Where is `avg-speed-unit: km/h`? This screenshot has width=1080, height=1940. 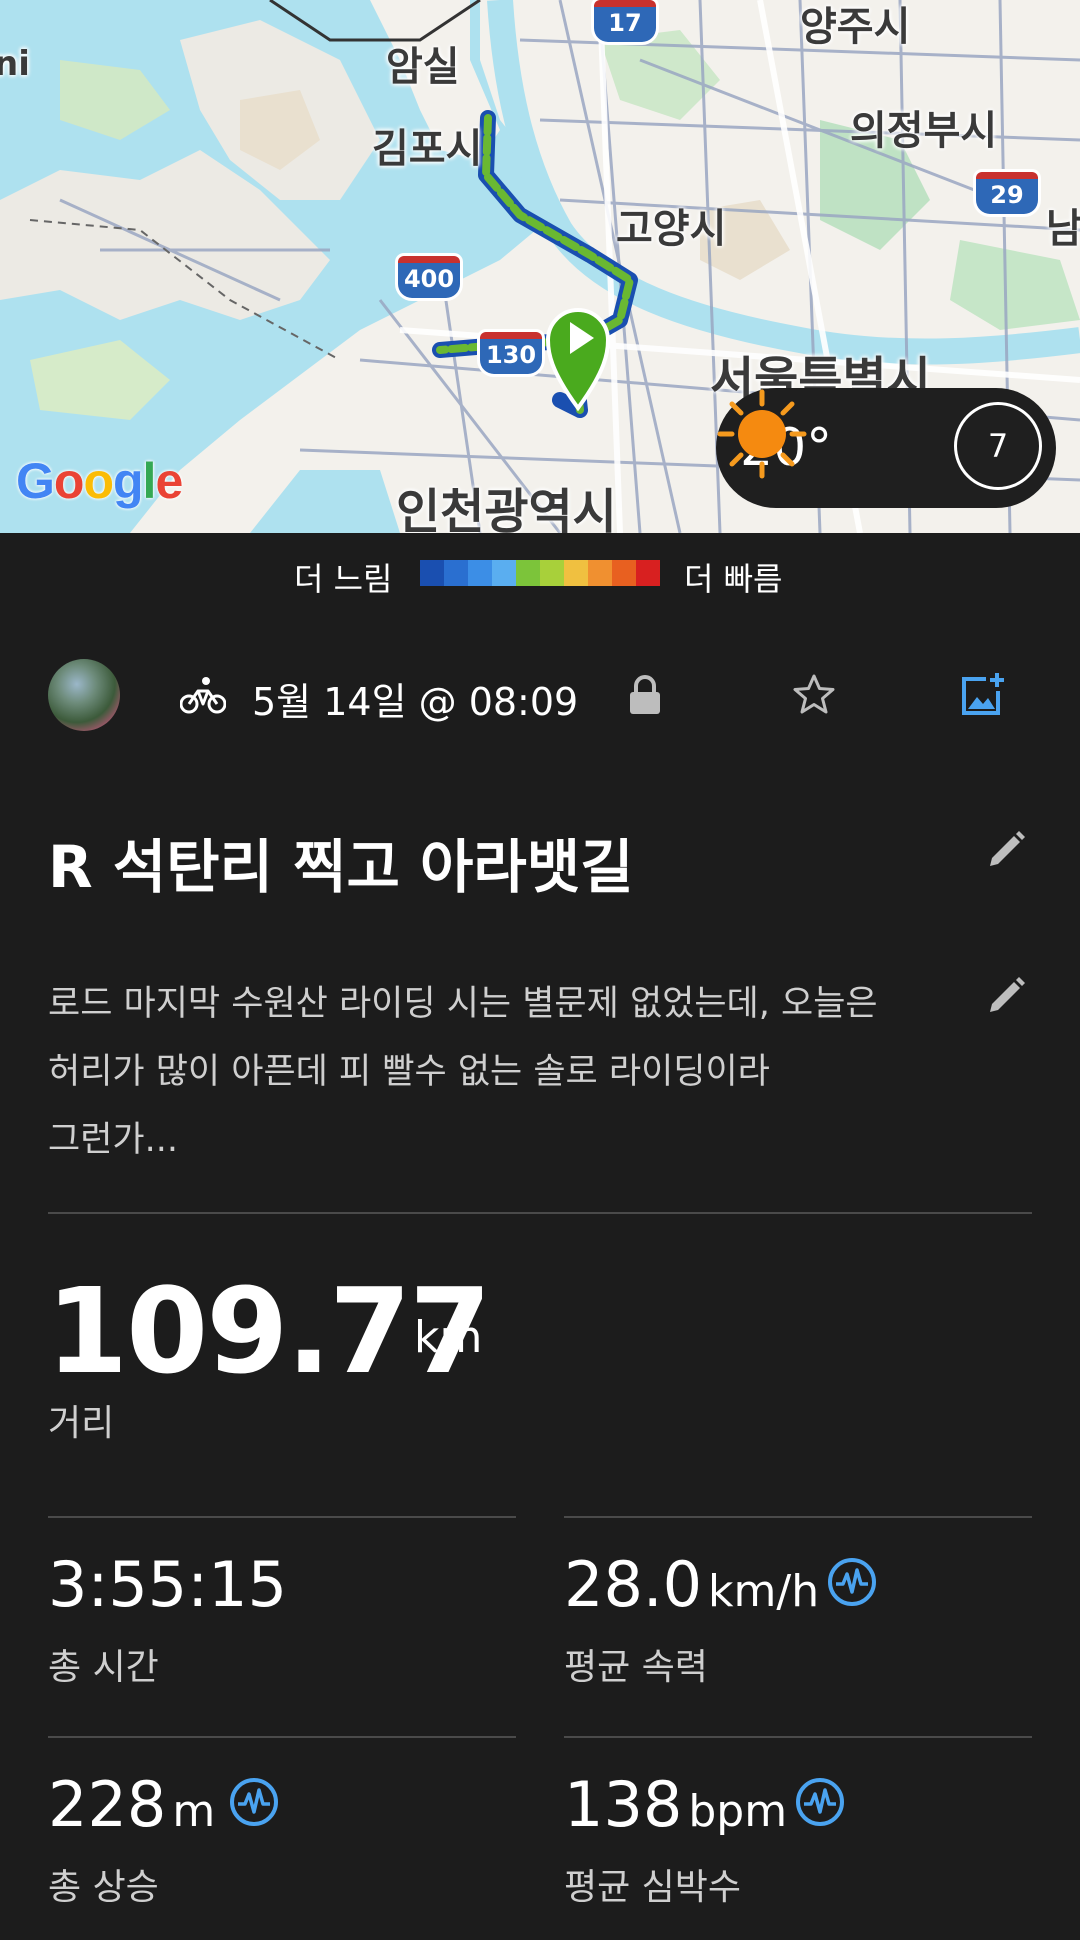 avg-speed-unit: km/h is located at coordinates (764, 1591).